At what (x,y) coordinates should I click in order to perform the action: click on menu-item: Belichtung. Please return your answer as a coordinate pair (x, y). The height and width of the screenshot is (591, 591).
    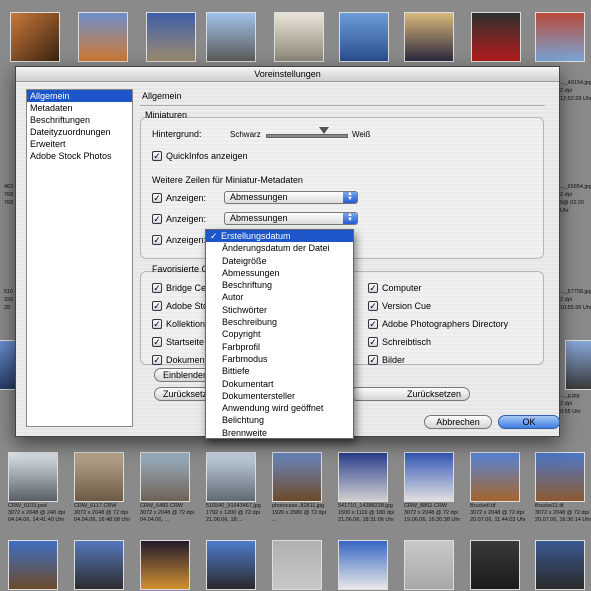
    Looking at the image, I should click on (279, 420).